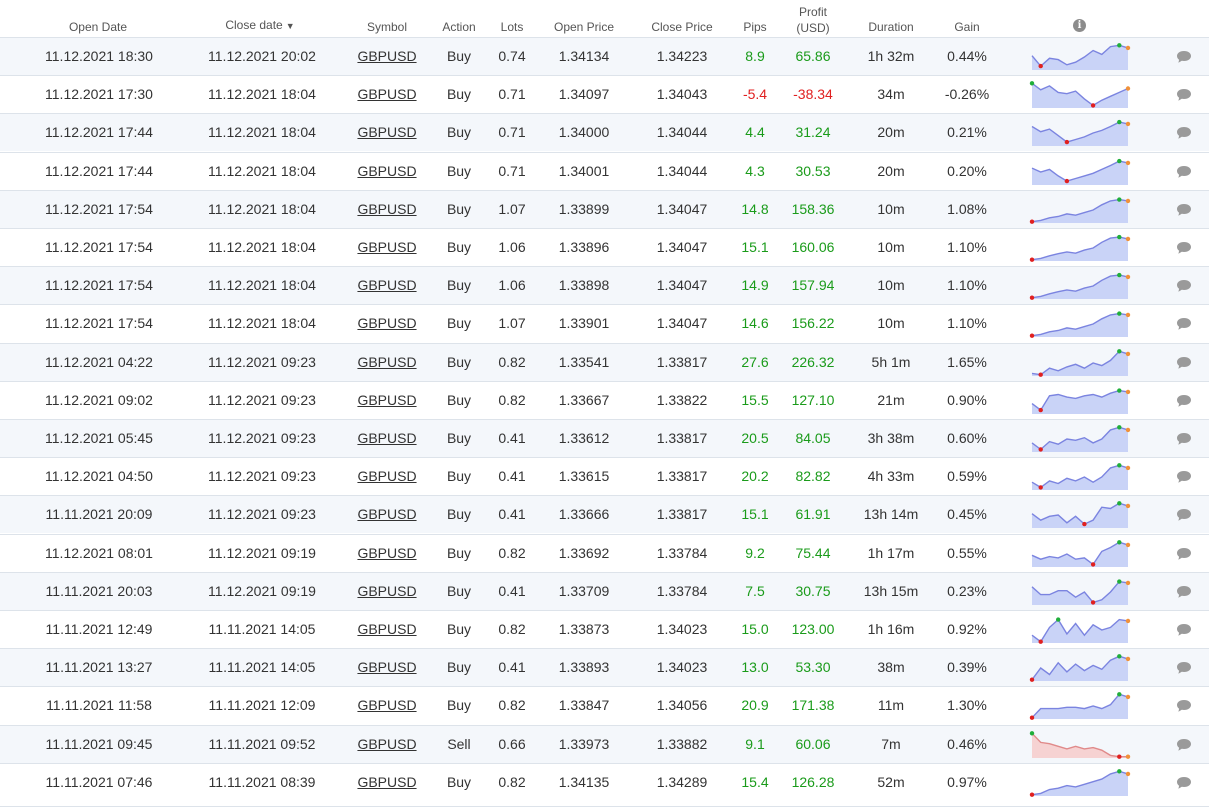 The image size is (1209, 807). What do you see at coordinates (813, 20) in the screenshot?
I see `col-header-profit: Profit (USD)` at bounding box center [813, 20].